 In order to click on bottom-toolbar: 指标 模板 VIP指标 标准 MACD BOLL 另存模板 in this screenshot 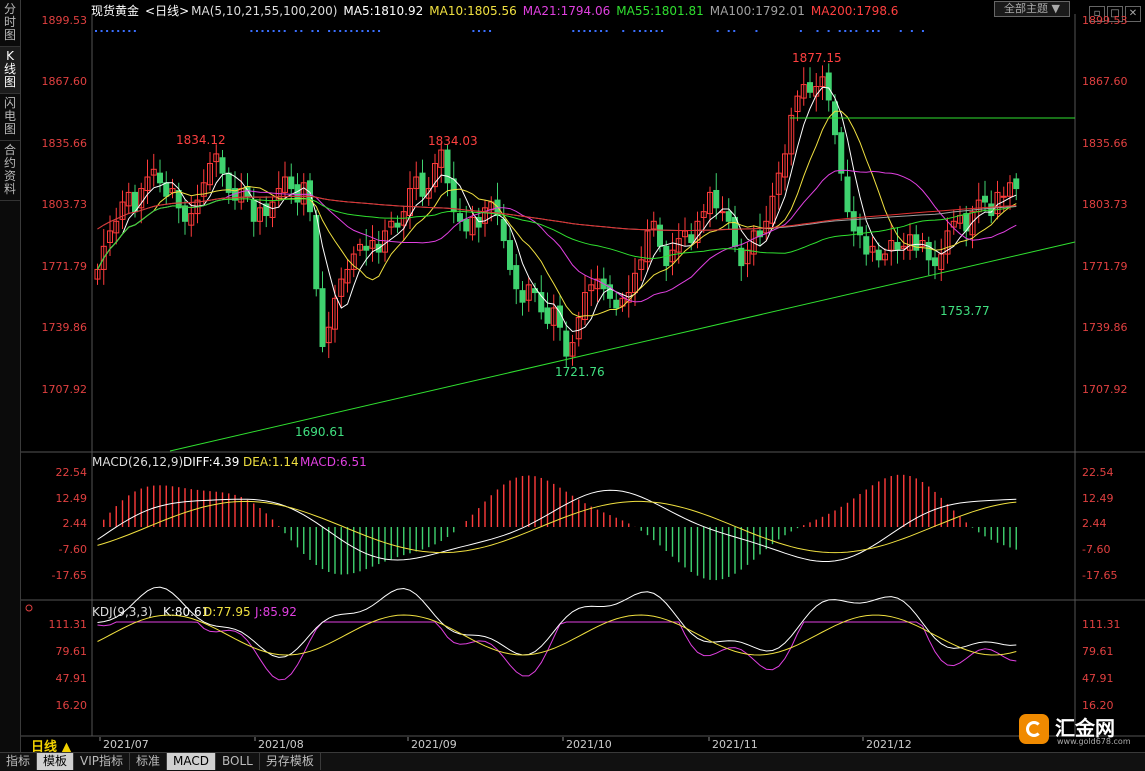, I will do `click(572, 761)`.